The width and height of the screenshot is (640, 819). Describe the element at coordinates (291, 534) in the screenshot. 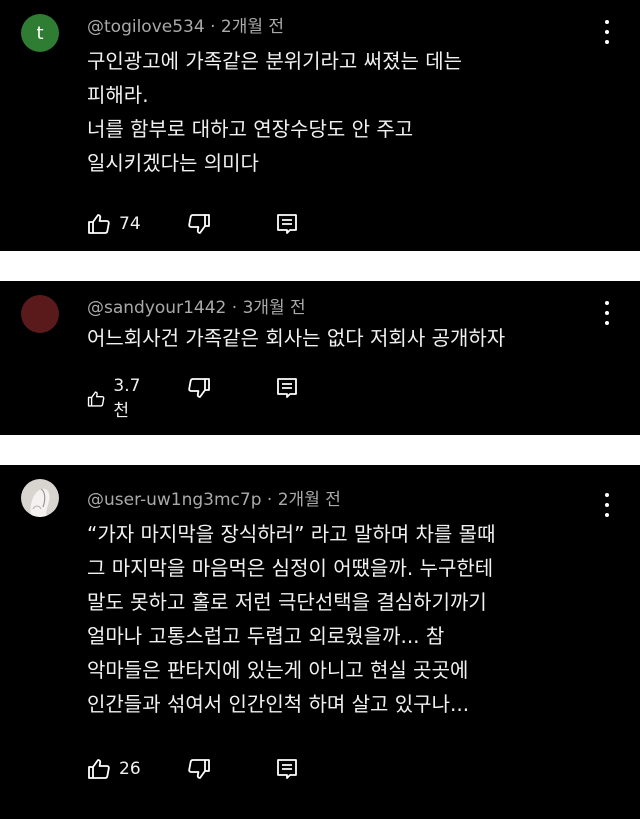

I see `comment-line: “가자 마지막을 장식하러” 라고 말하며 차를 몰때` at that location.